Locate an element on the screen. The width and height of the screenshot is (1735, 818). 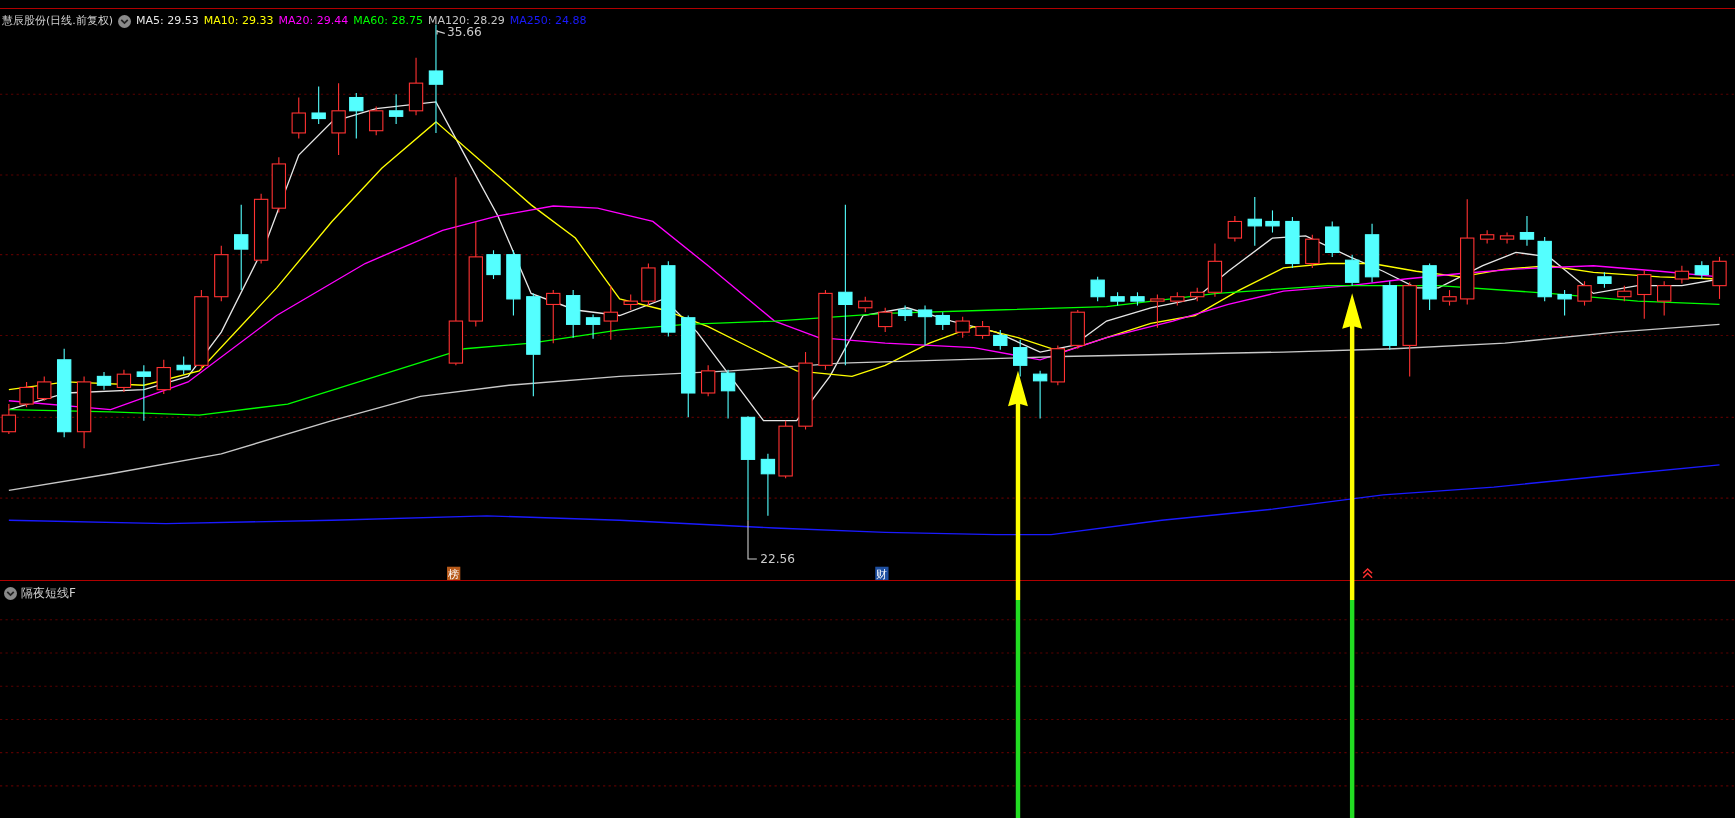
event-marker: 财 is located at coordinates (882, 573).